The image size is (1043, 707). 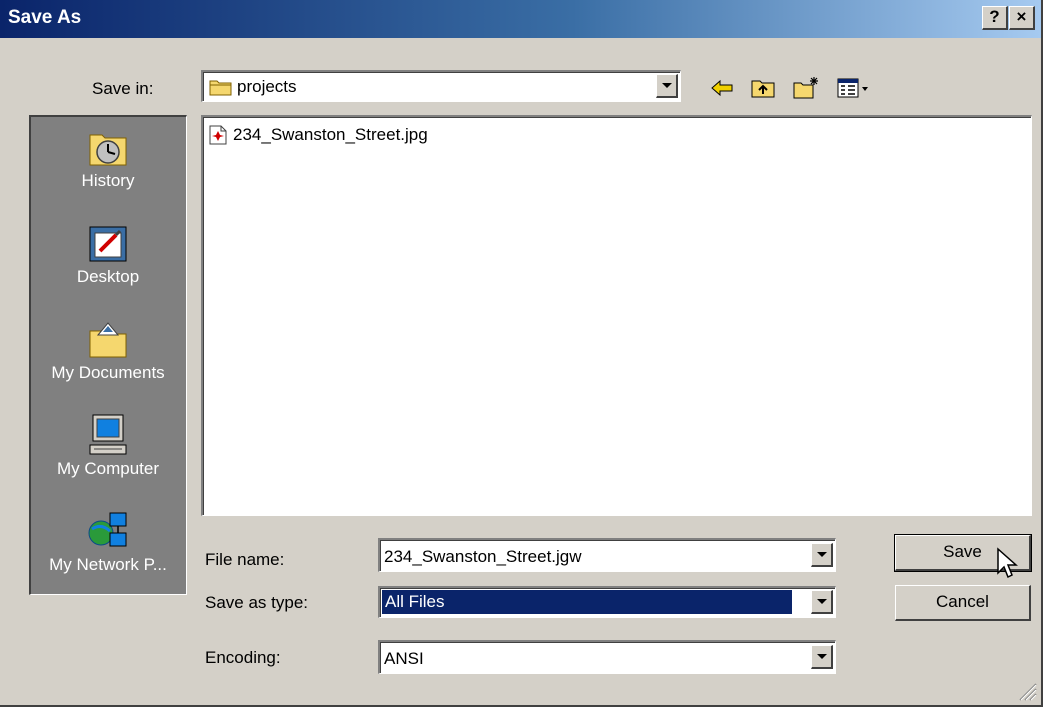 I want to click on dialog-title: Save As, so click(x=45, y=17).